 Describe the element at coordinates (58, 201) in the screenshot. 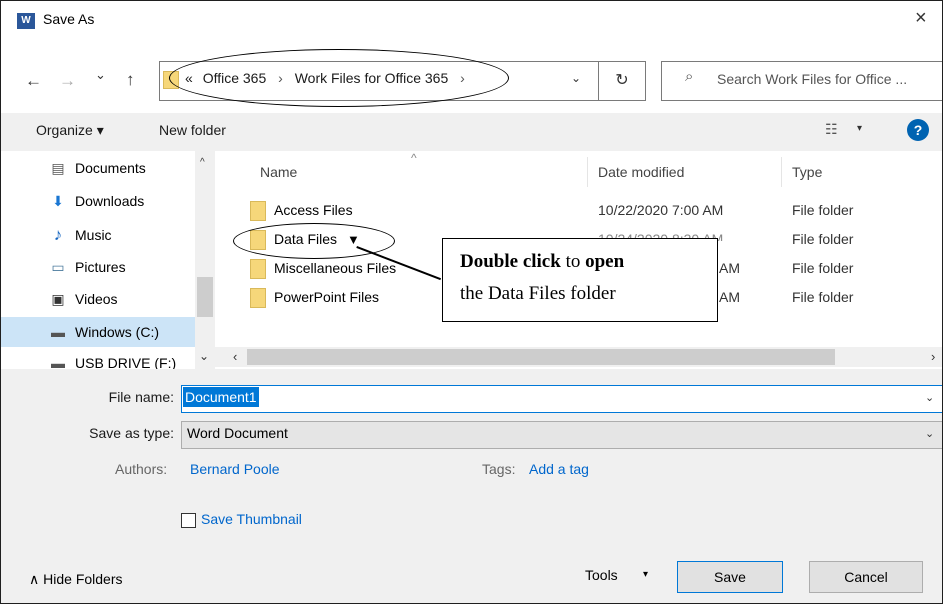

I see `download-icon: ⬇` at that location.